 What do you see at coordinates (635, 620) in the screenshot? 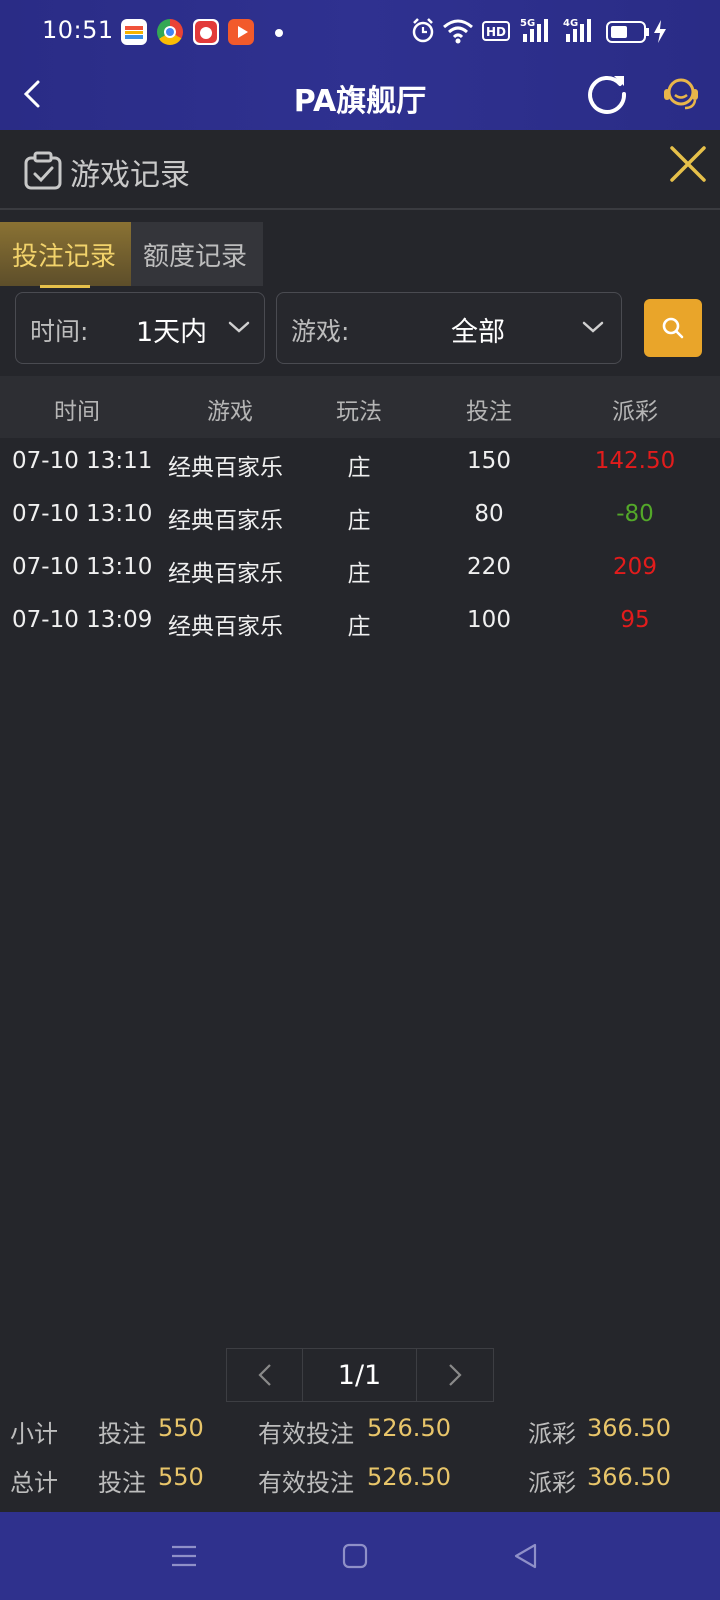
I see `cell-payout: 95` at bounding box center [635, 620].